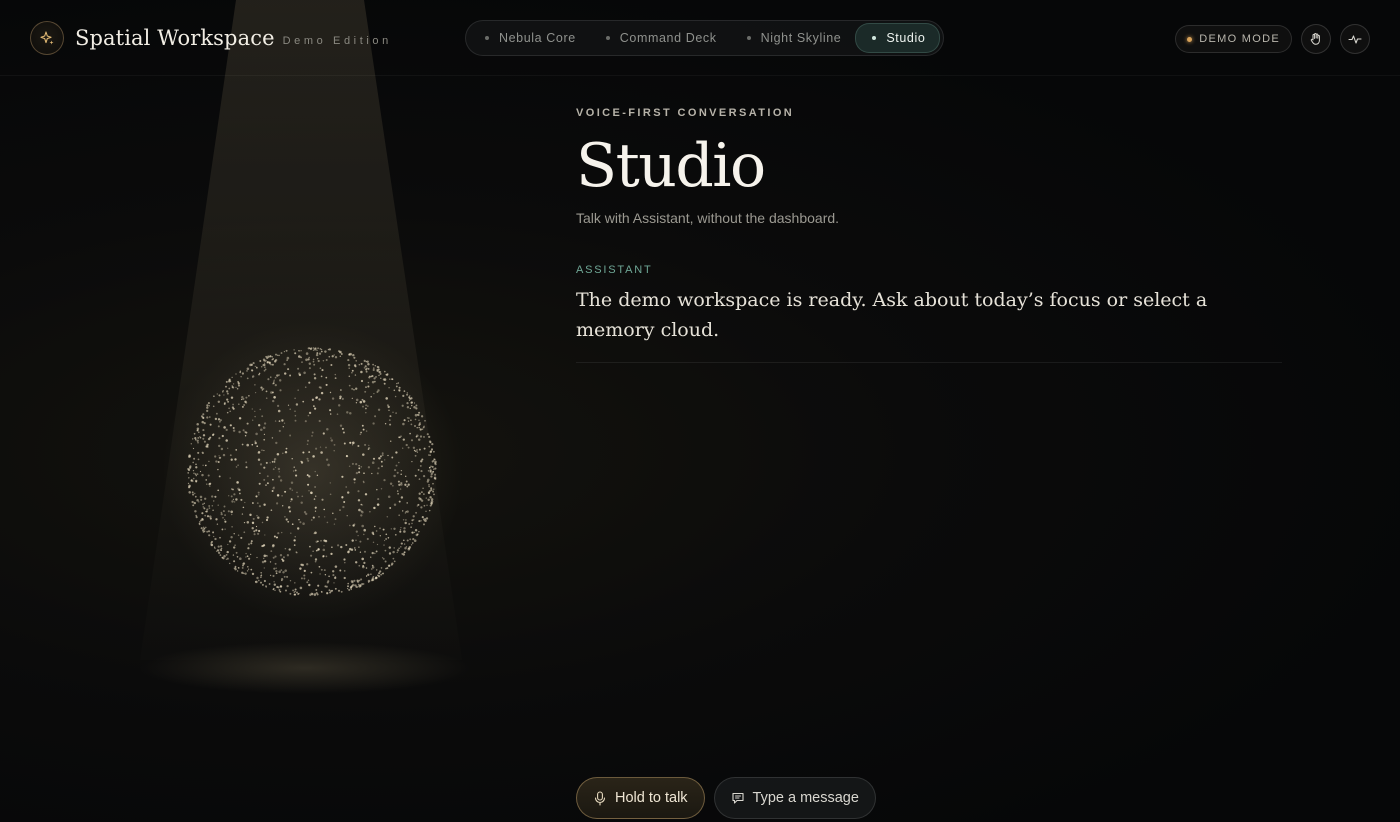 This screenshot has width=1400, height=822. Describe the element at coordinates (600, 798) in the screenshot. I see `microphone-icon` at that location.